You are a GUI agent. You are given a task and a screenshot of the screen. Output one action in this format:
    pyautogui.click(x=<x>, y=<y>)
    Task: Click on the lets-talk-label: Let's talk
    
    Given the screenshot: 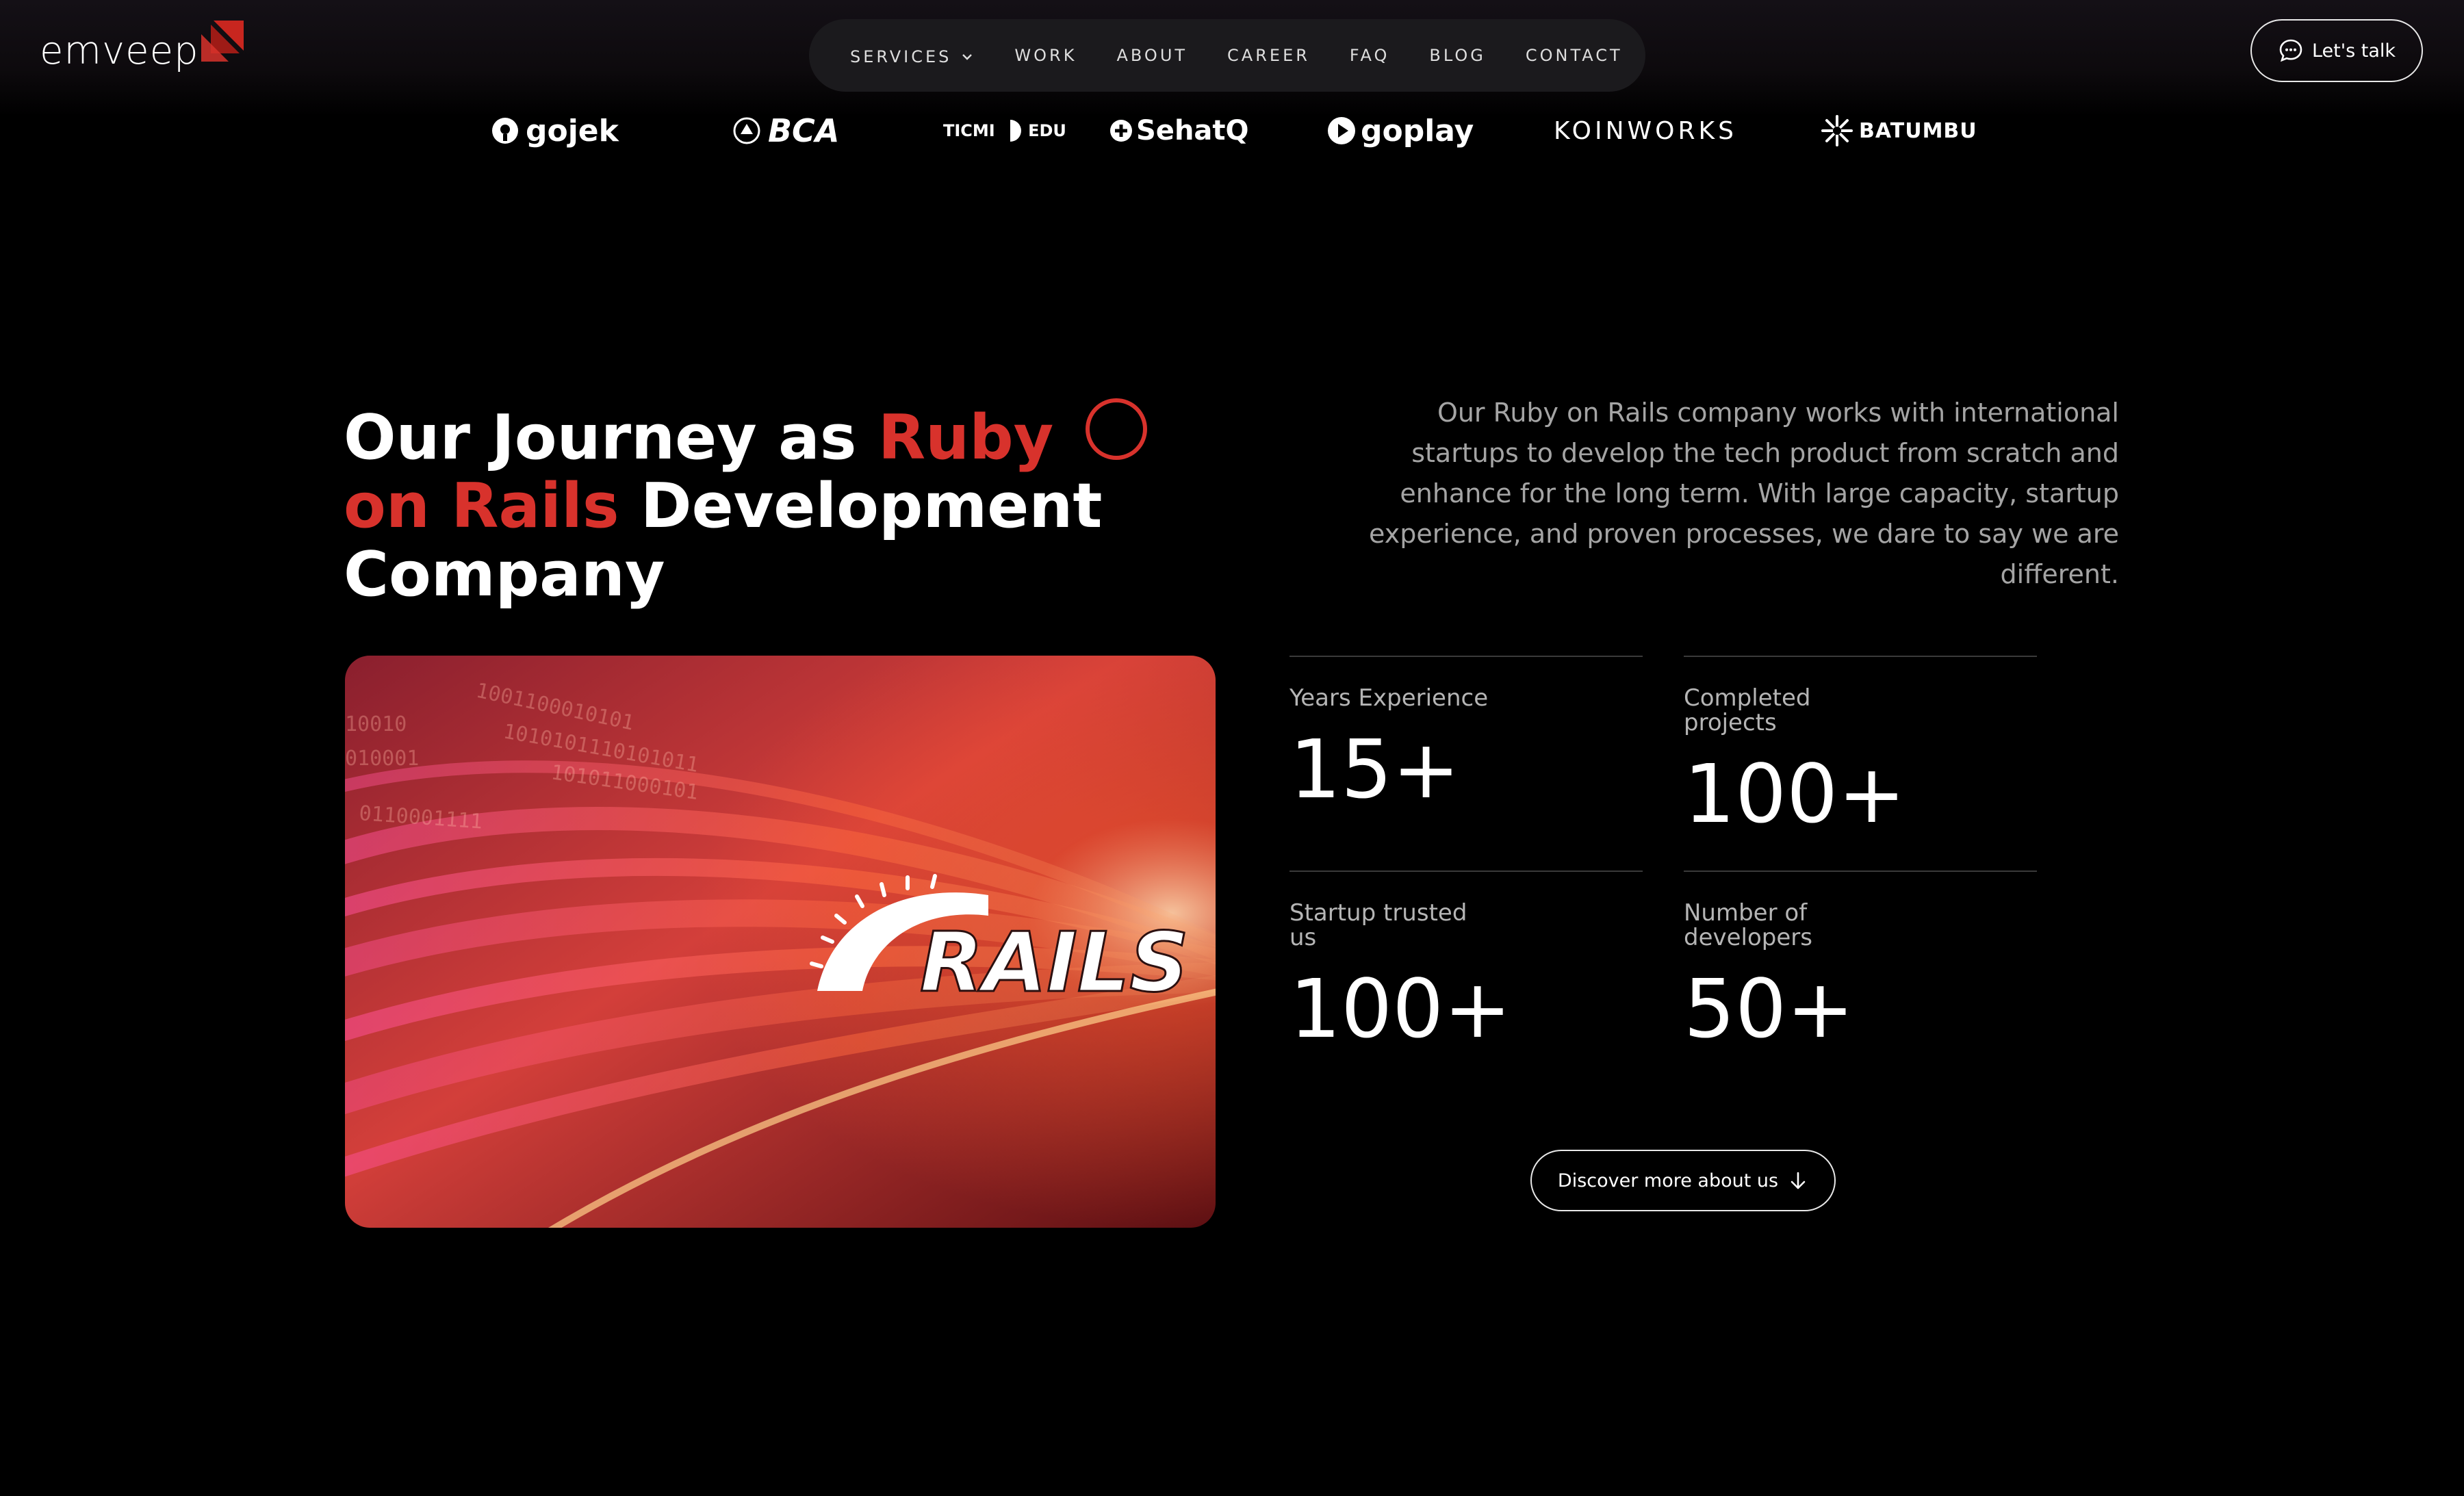 What is the action you would take?
    pyautogui.click(x=2353, y=51)
    